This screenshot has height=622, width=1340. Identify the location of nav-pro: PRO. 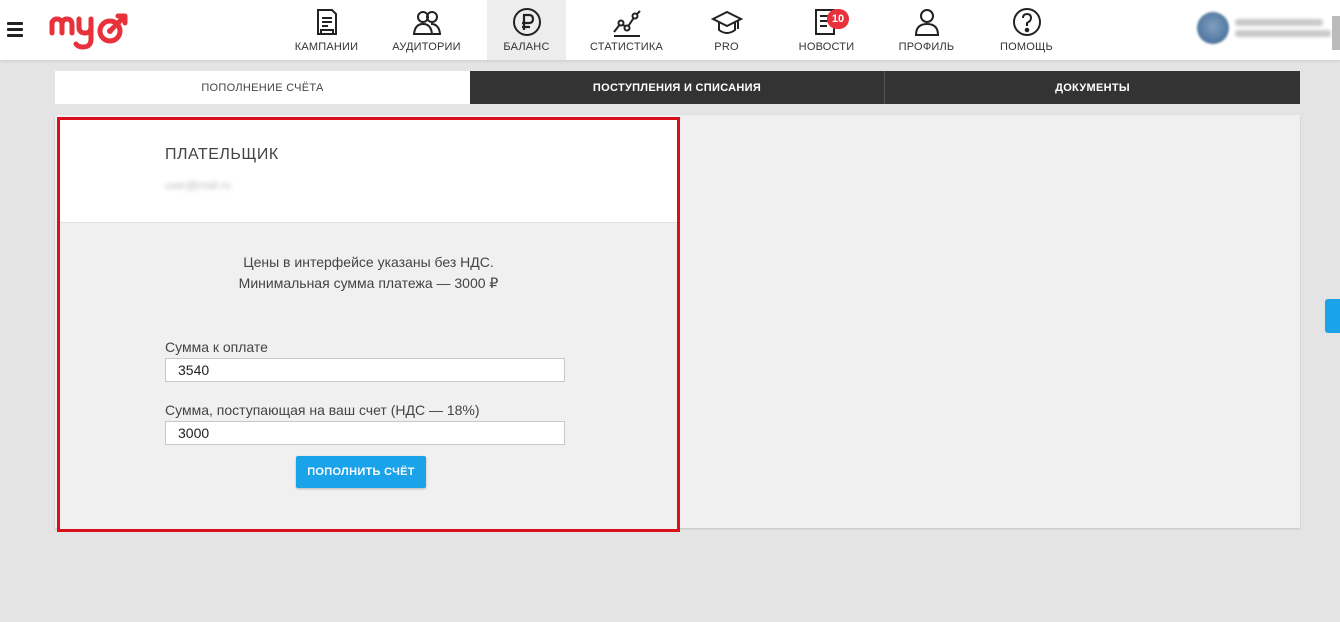
(726, 30).